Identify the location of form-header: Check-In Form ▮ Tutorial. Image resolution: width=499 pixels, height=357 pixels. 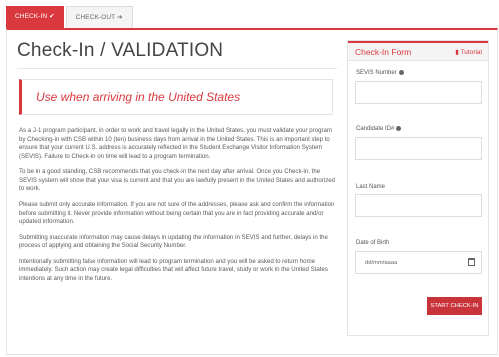
(418, 51).